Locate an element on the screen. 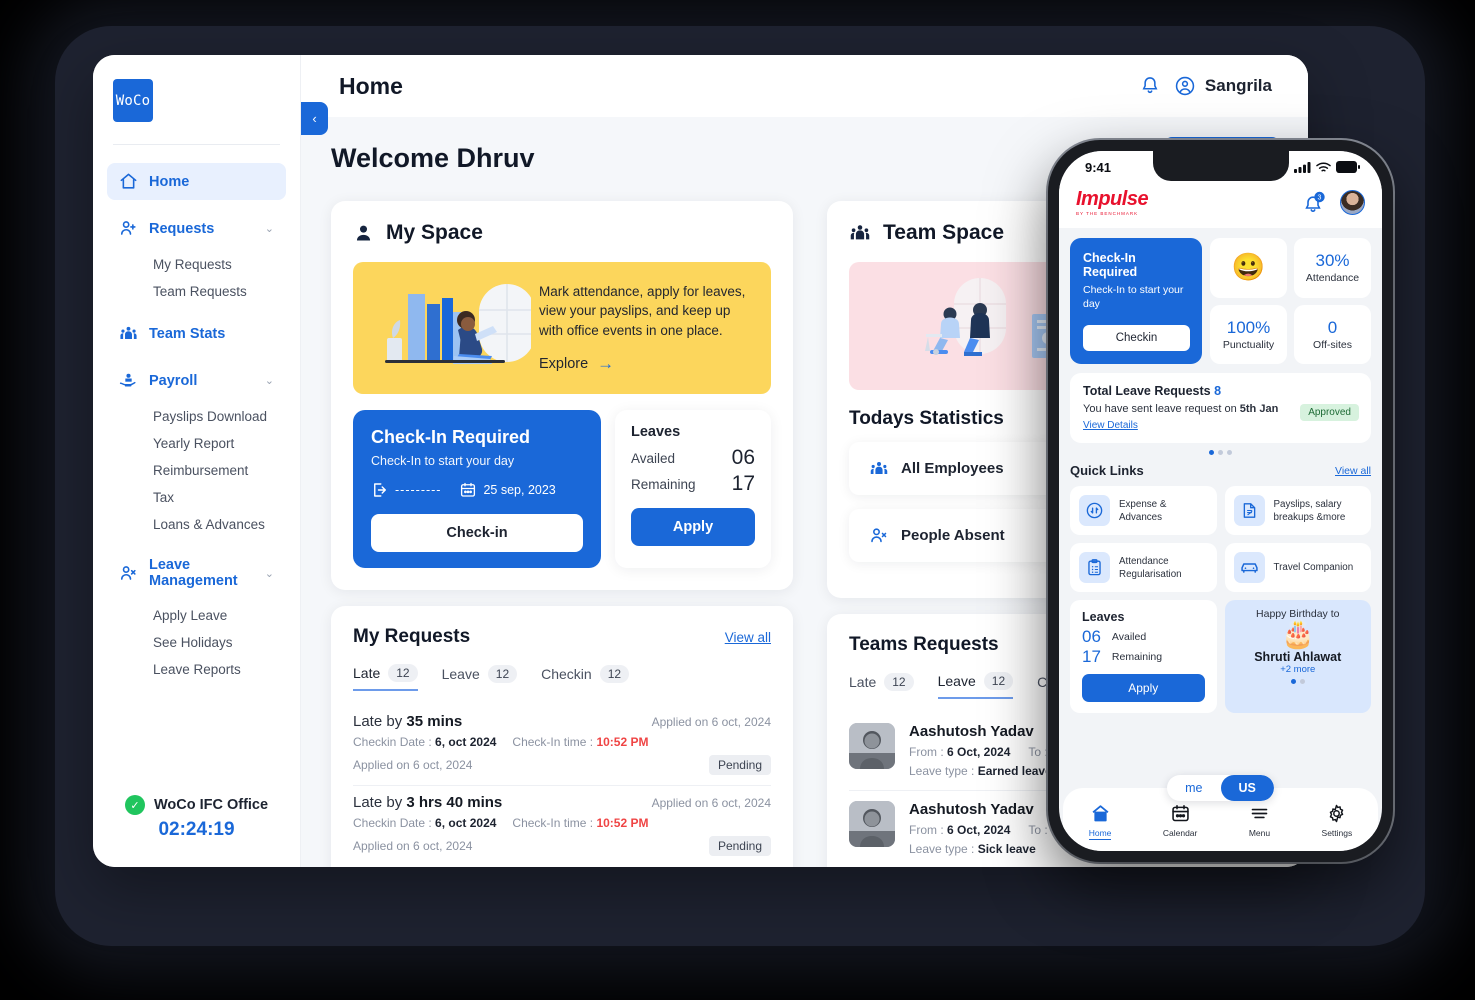 Image resolution: width=1475 pixels, height=1000 pixels. tile-value: 100% is located at coordinates (1248, 327).